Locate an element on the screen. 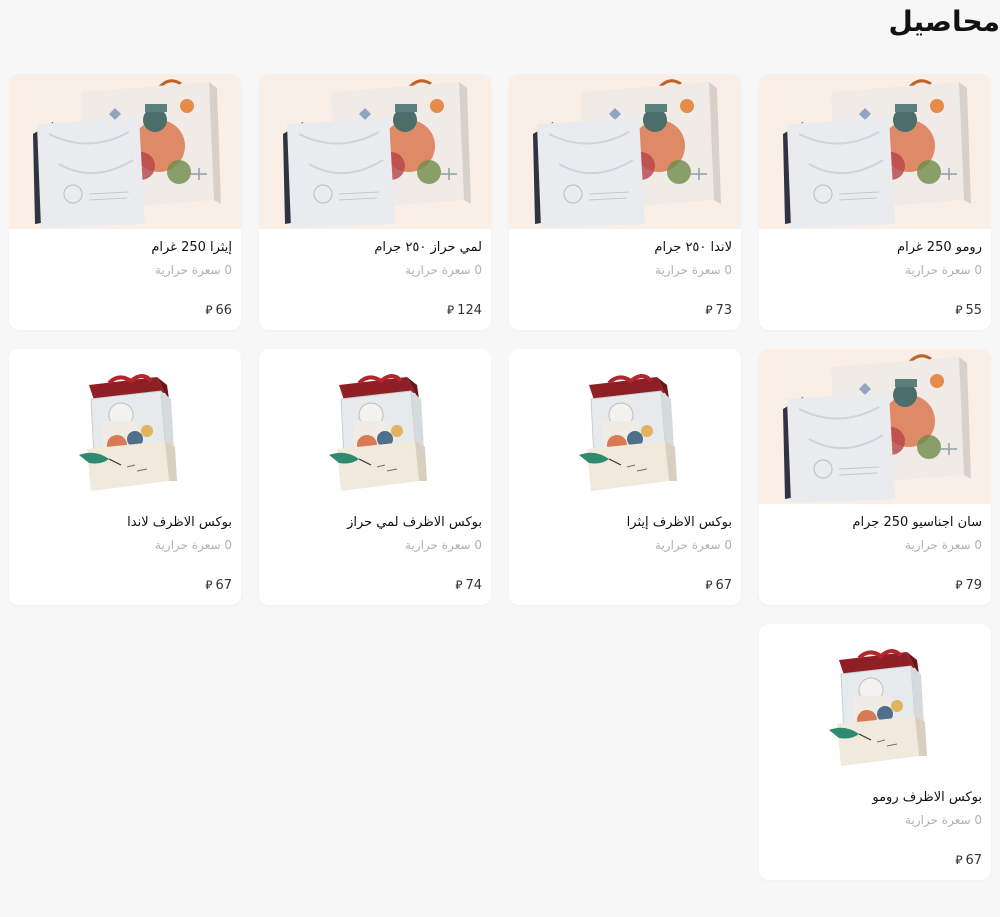  product-card: بوكس الاظرف رومو 0 سعرة حرارية ⃁ 67 is located at coordinates (875, 752).